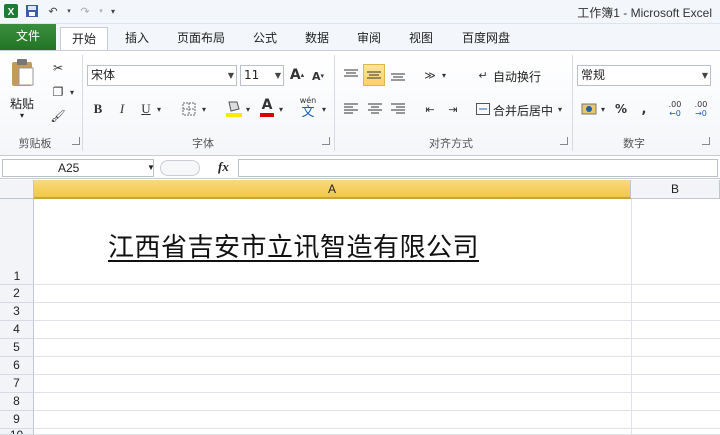  What do you see at coordinates (308, 108) in the screenshot?
I see `phonetic-guide-icon: wén 文` at bounding box center [308, 108].